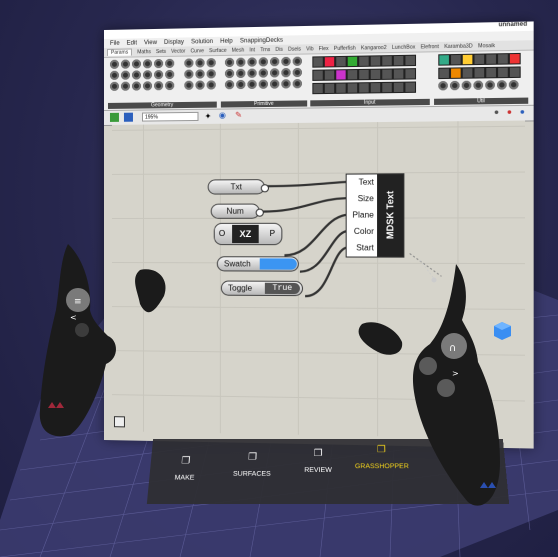  I want to click on left-vr-controller: ≡ <, so click(102, 340).